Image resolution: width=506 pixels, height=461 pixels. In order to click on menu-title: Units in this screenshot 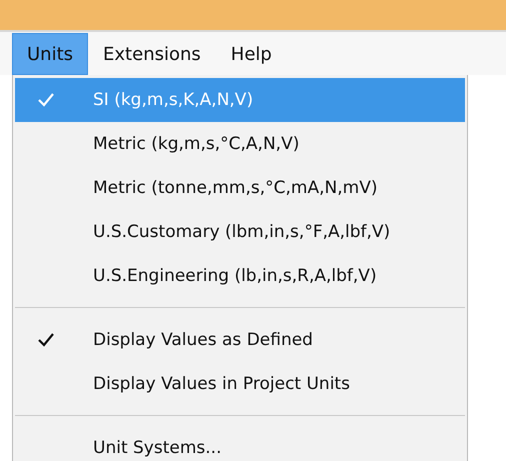, I will do `click(50, 54)`.